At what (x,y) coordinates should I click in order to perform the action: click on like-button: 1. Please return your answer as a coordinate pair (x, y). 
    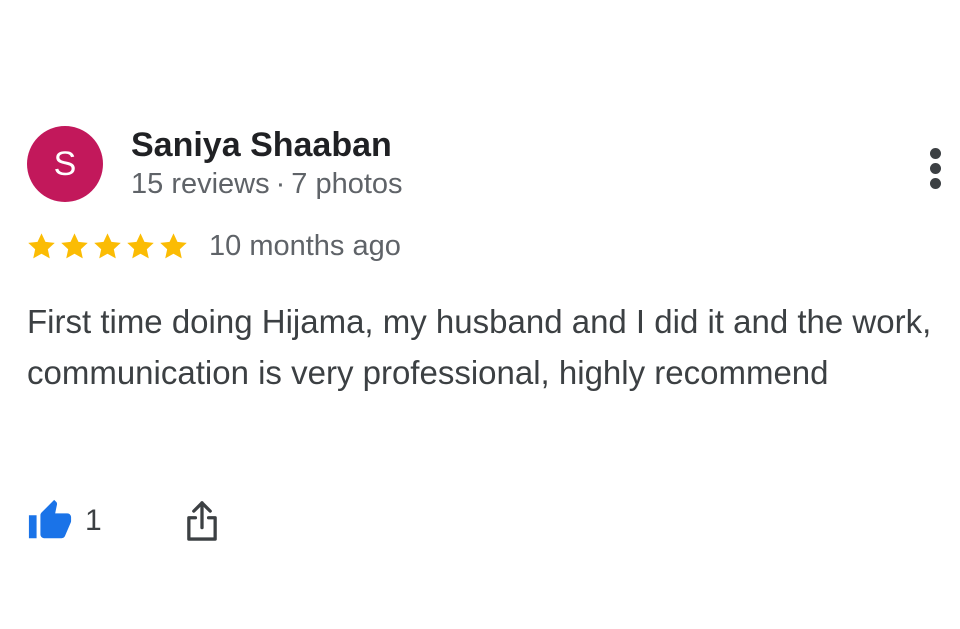
    Looking at the image, I should click on (64, 521).